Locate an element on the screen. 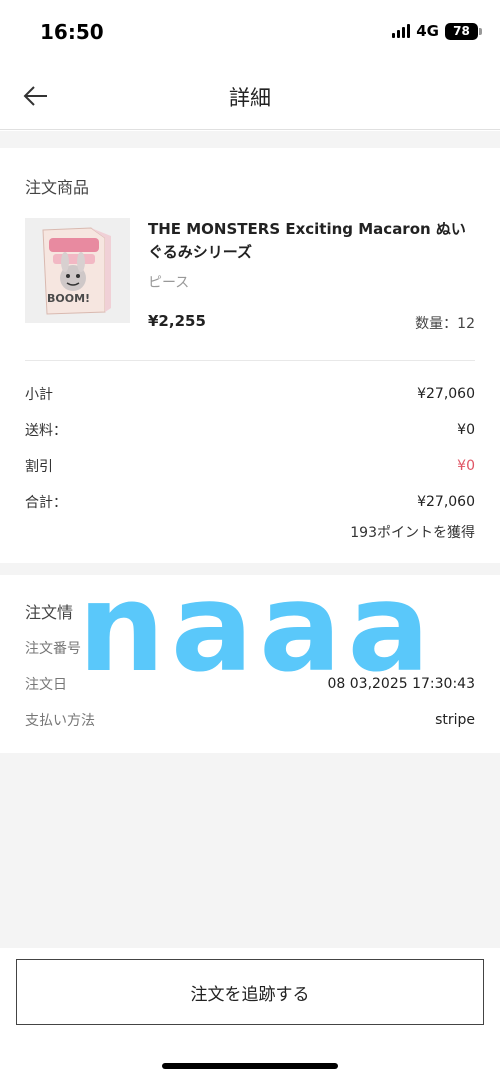  status-indicators: 4G 78 is located at coordinates (437, 31).